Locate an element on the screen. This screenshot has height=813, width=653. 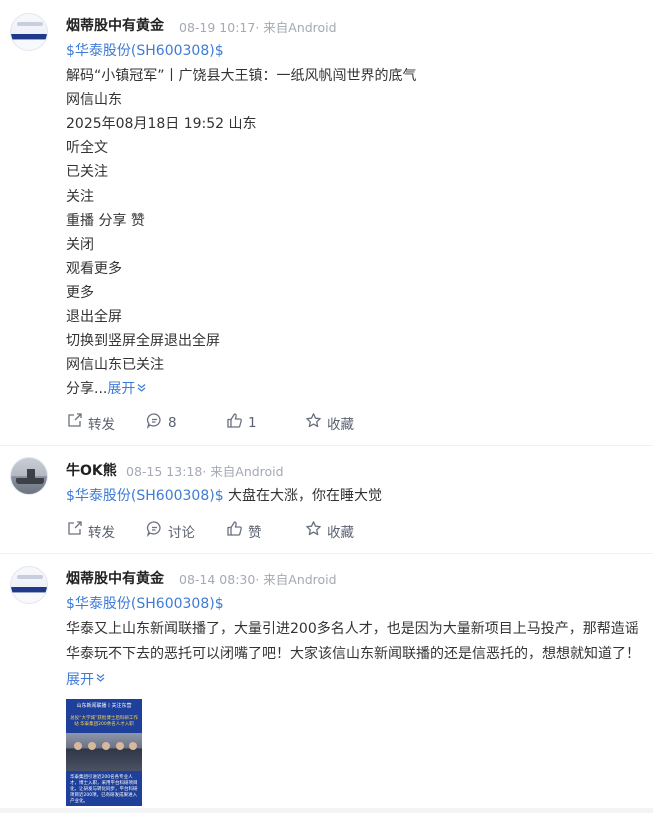
post-text-line: 退出全屏 is located at coordinates (94, 317).